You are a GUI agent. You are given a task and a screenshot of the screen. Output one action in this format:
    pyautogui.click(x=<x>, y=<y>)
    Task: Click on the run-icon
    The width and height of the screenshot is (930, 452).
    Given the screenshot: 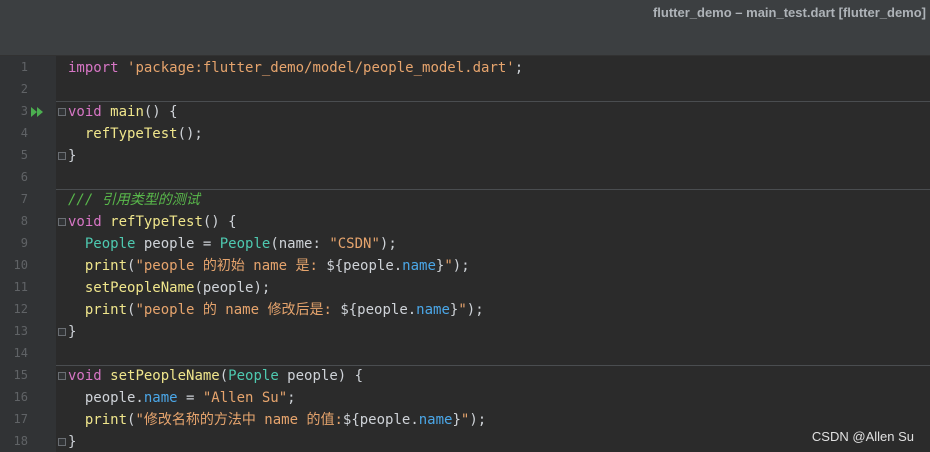 What is the action you would take?
    pyautogui.click(x=38, y=112)
    